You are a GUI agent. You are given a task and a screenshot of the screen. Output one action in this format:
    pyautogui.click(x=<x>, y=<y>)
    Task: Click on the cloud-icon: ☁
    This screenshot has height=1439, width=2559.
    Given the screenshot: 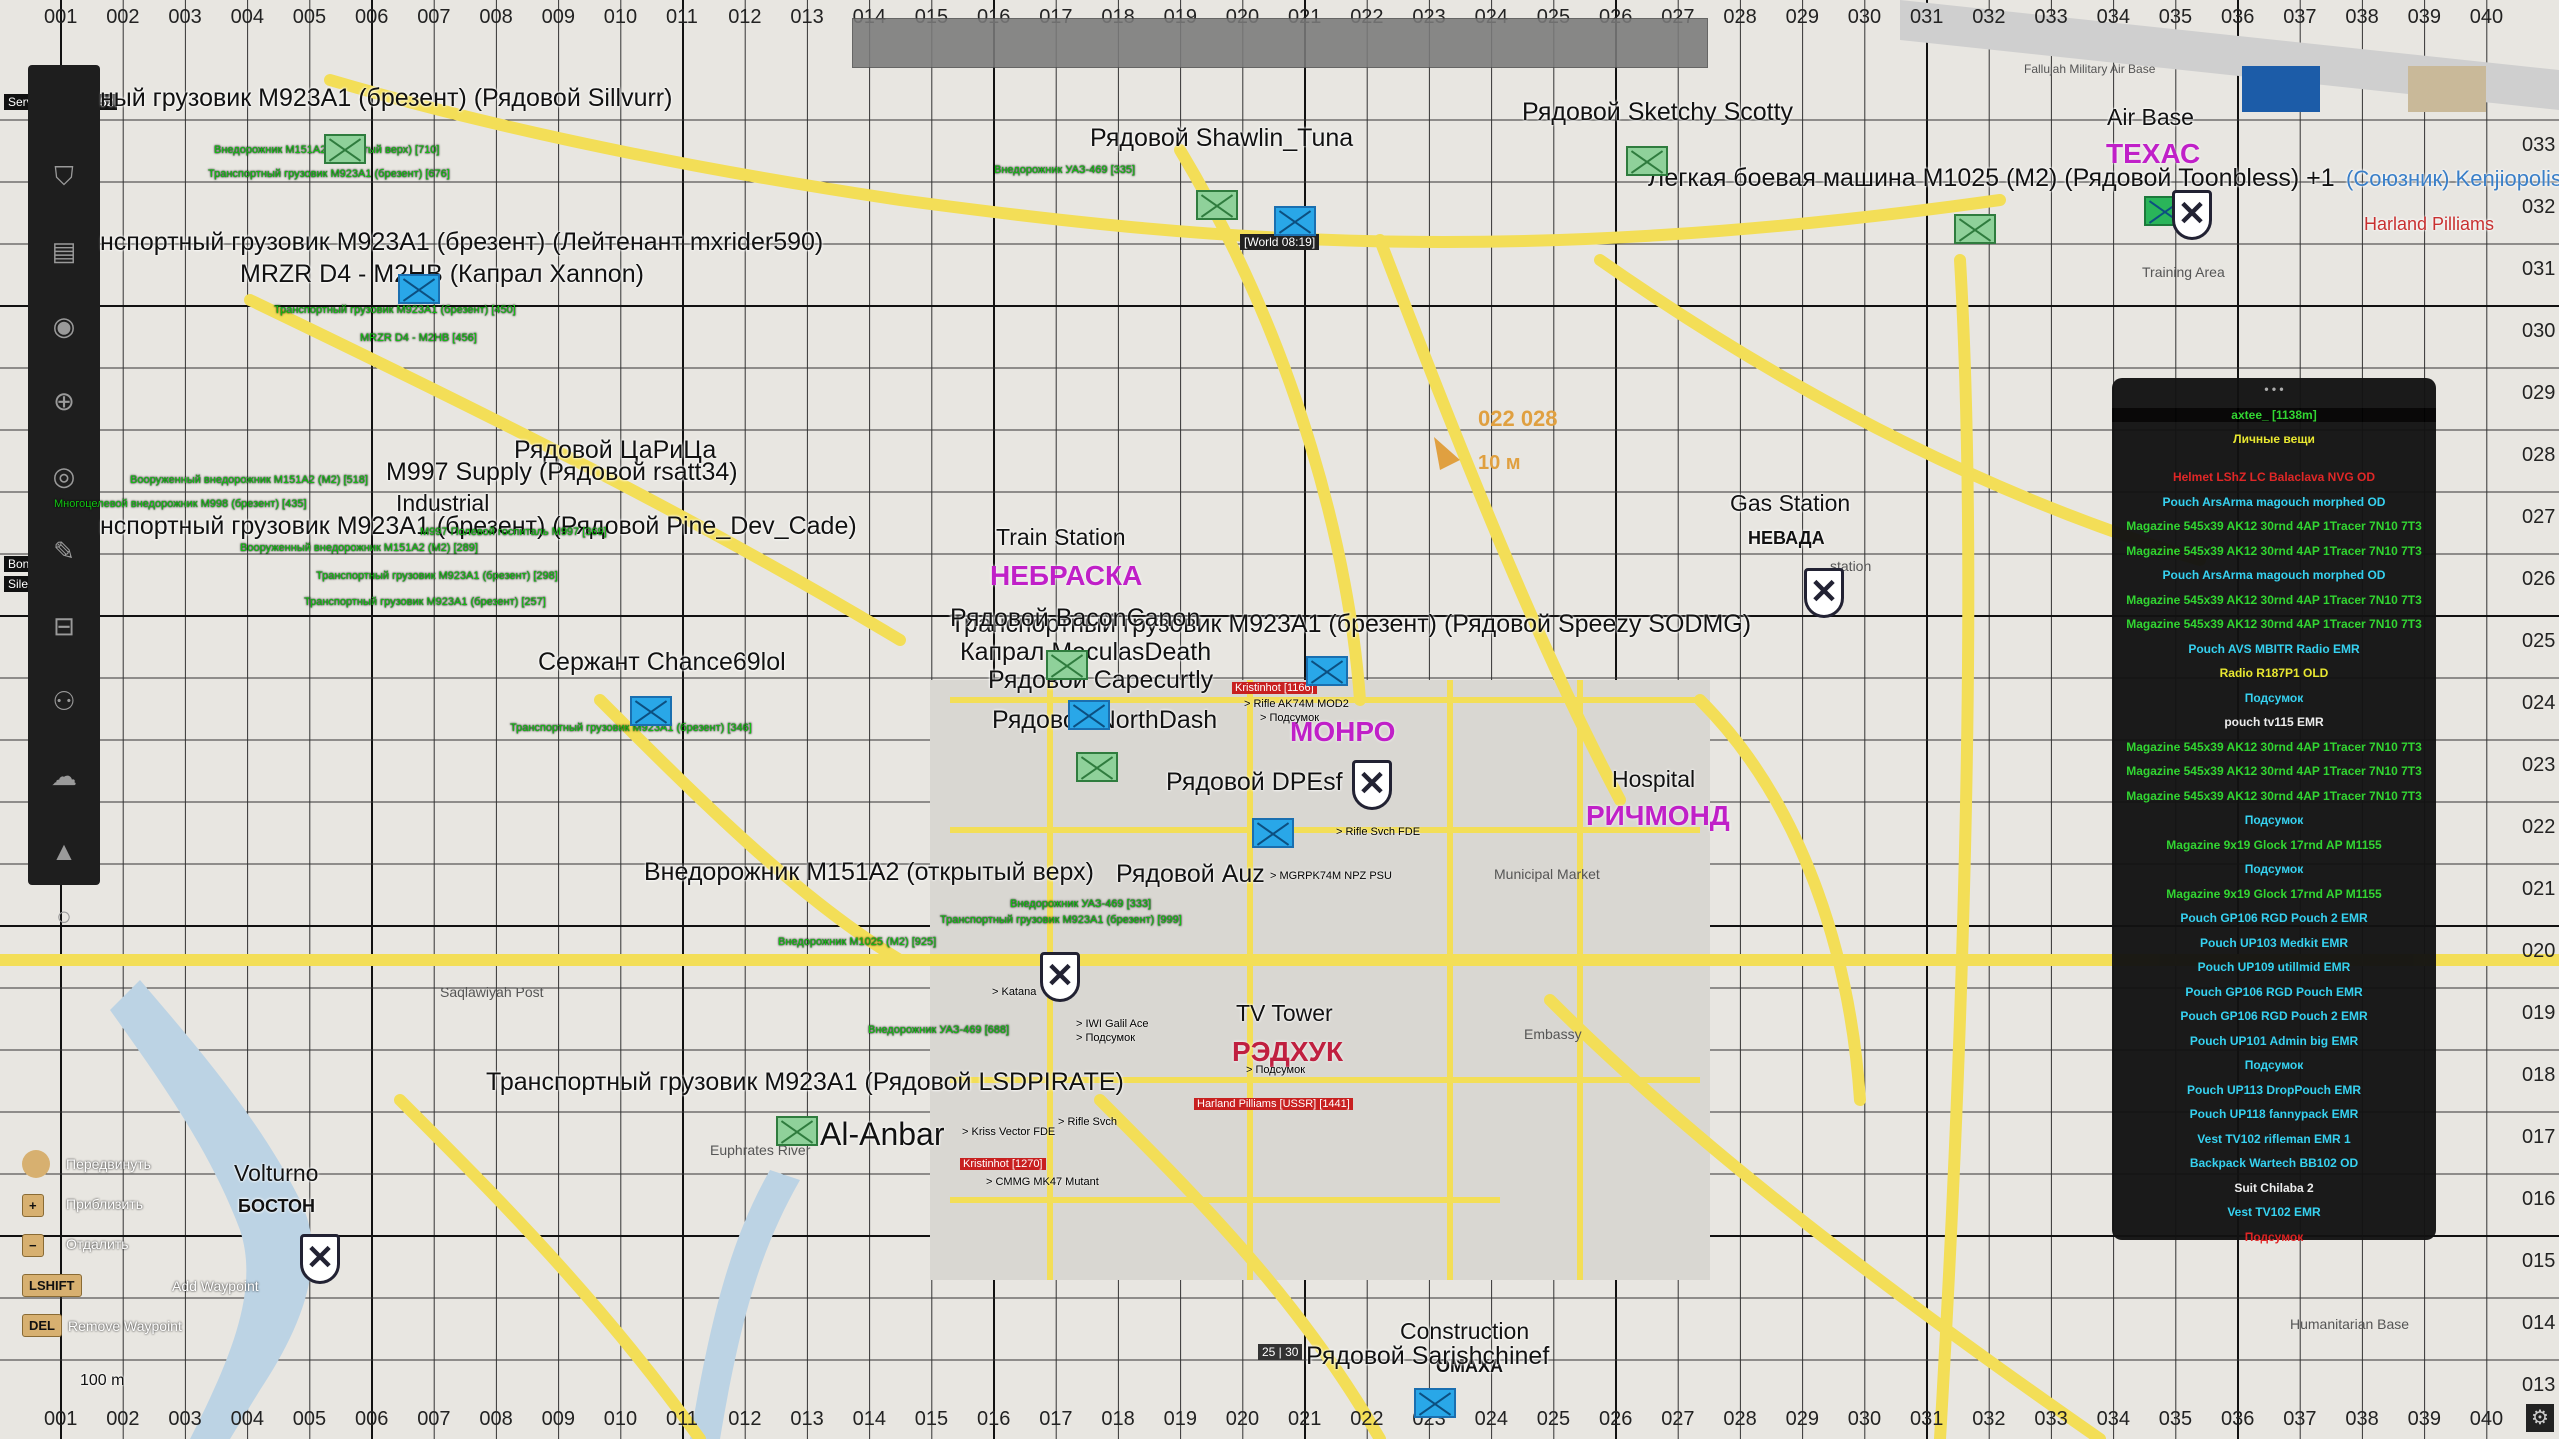 What is the action you would take?
    pyautogui.click(x=64, y=776)
    